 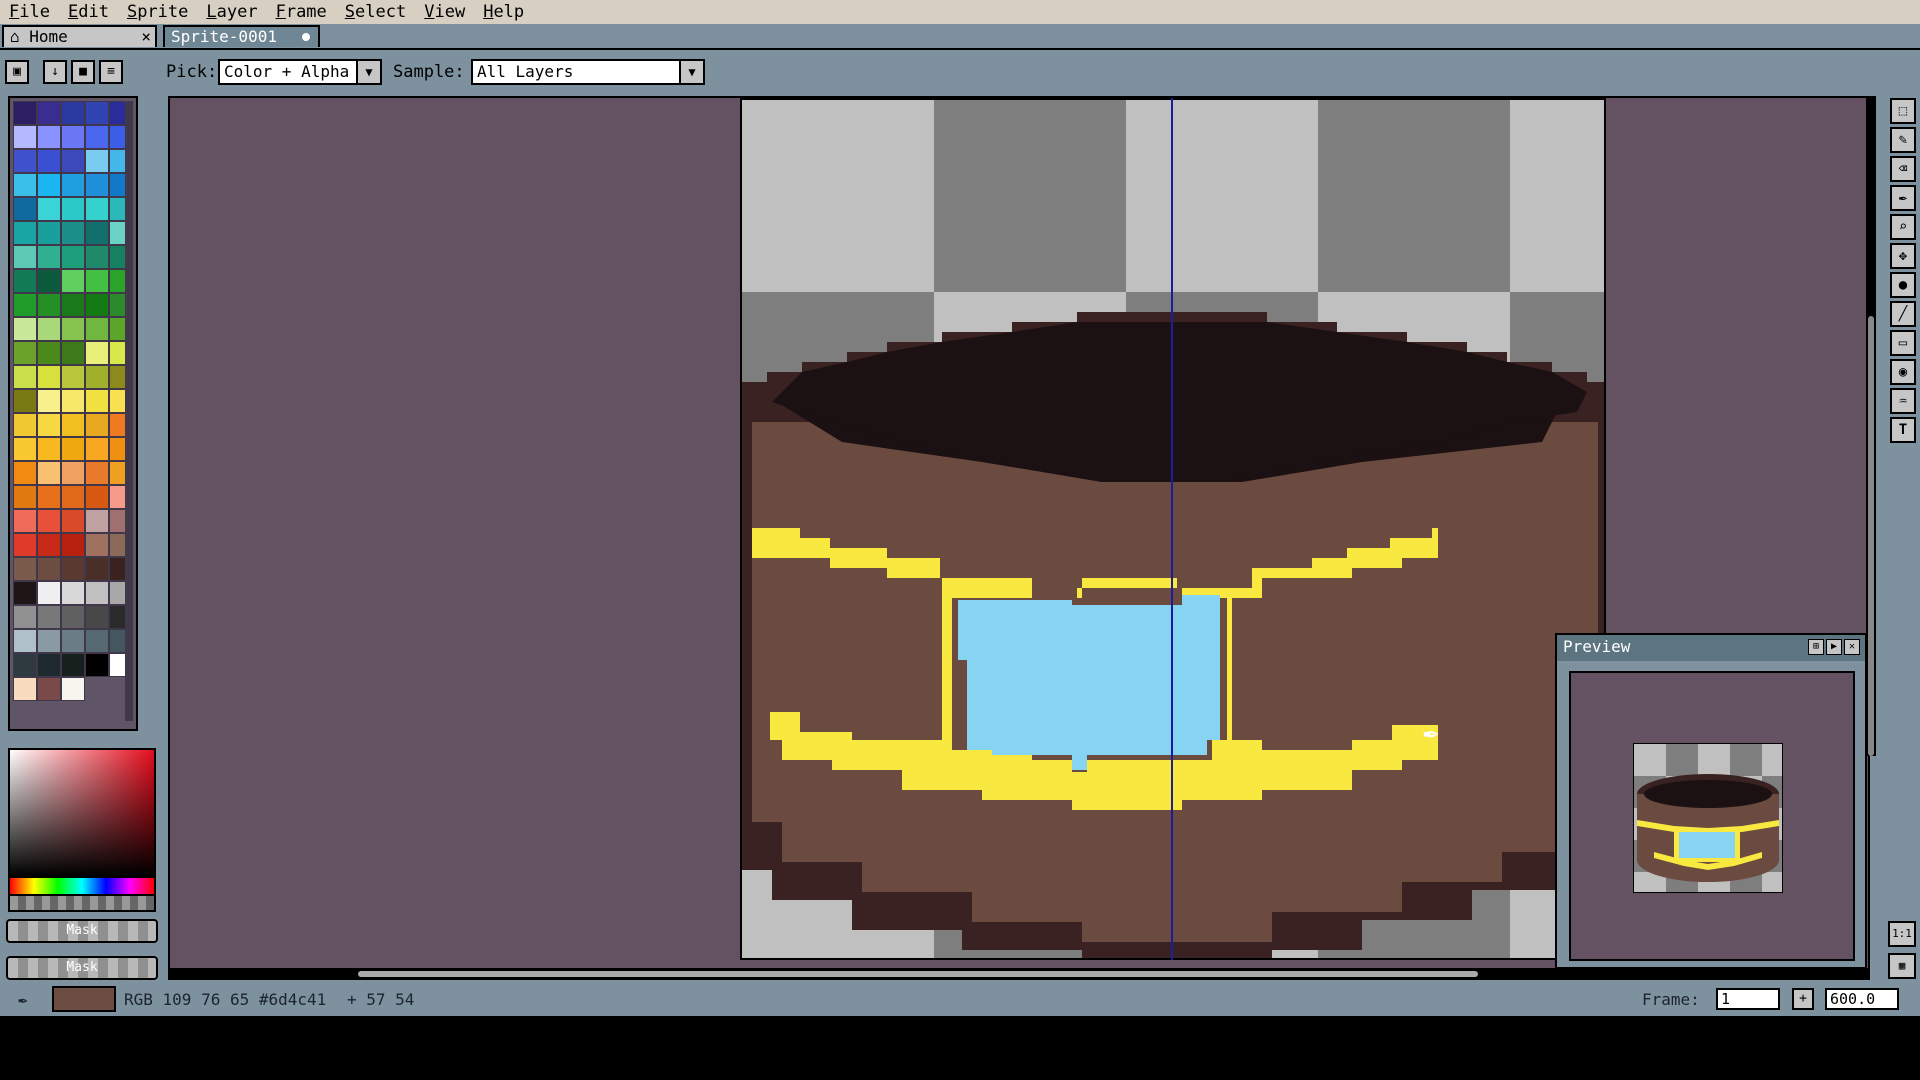 I want to click on stop-button: ■, so click(x=83, y=72).